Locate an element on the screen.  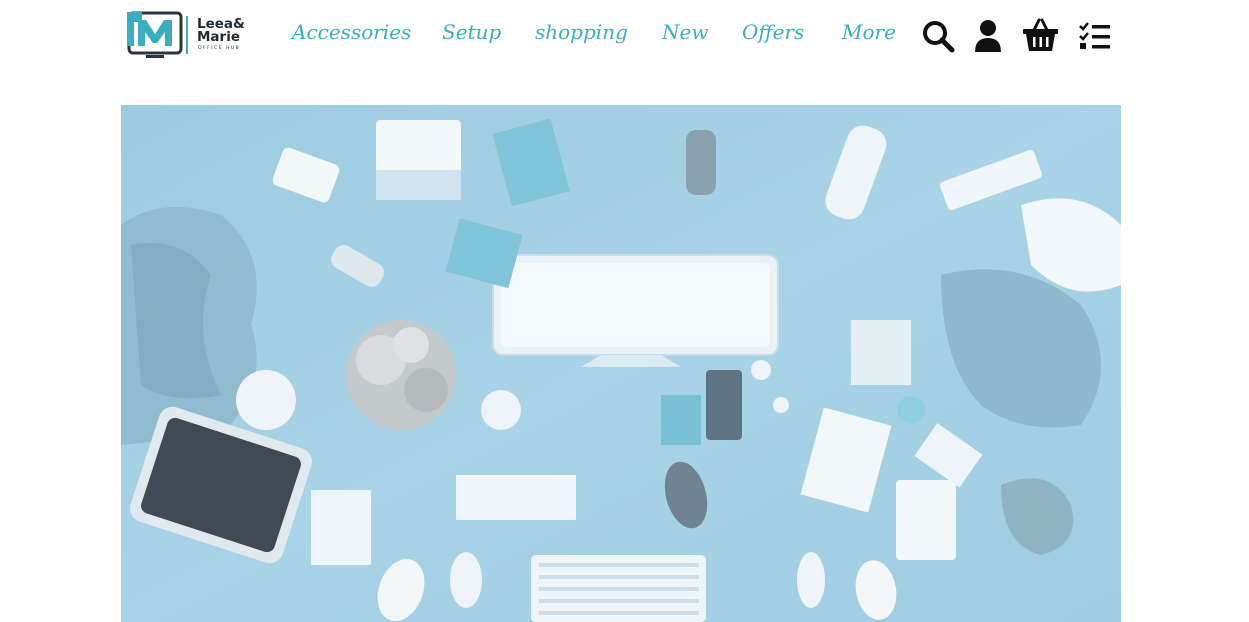
brand-name-line2: Marie is located at coordinates (218, 37).